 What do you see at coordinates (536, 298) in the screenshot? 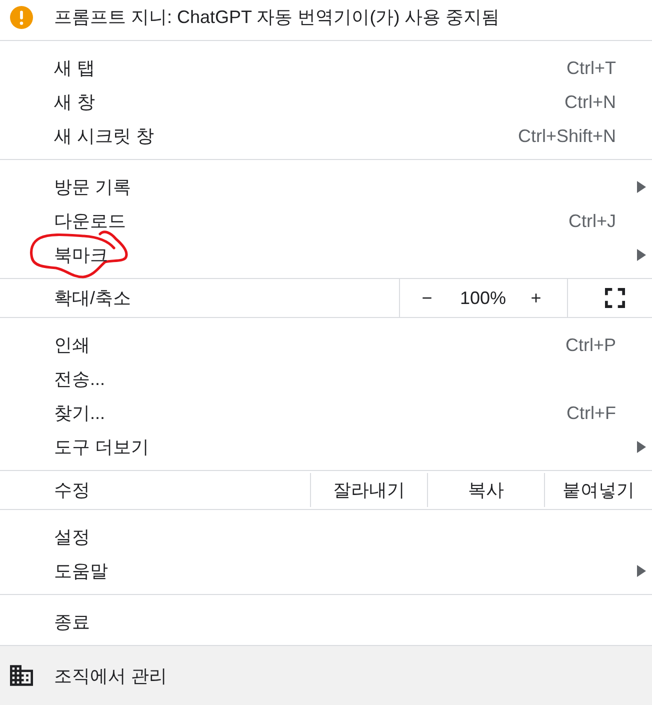
I see `zoom-in-button: +` at bounding box center [536, 298].